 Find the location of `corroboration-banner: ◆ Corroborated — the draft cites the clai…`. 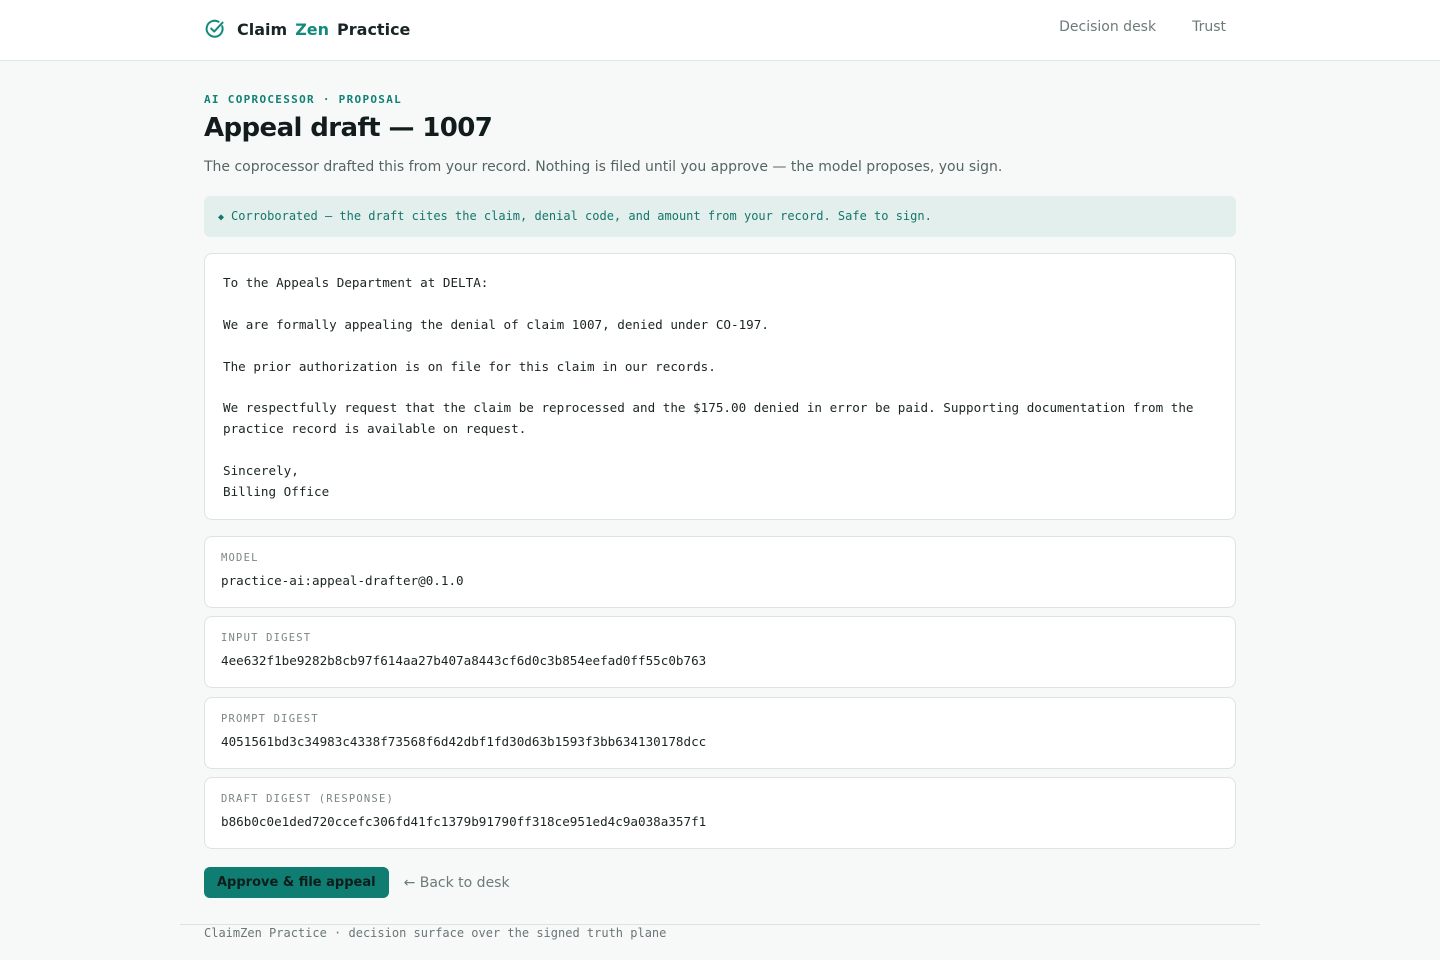

corroboration-banner: ◆ Corroborated — the draft cites the clai… is located at coordinates (720, 216).